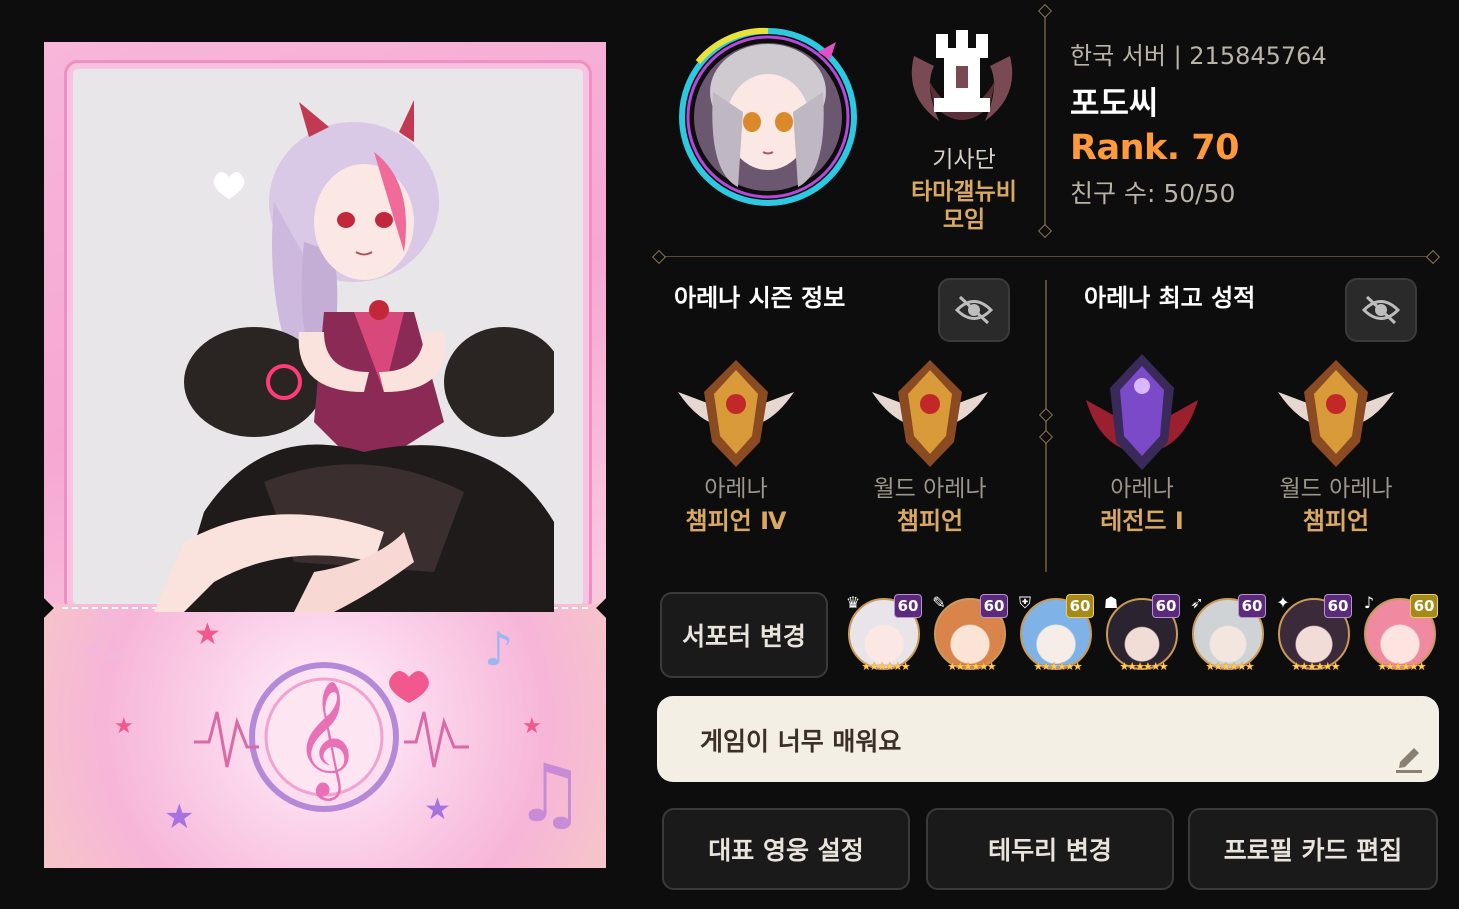 The height and width of the screenshot is (909, 1459). Describe the element at coordinates (970, 633) in the screenshot. I see `supporter-hero: ✎ 60 ★★★★★★` at that location.